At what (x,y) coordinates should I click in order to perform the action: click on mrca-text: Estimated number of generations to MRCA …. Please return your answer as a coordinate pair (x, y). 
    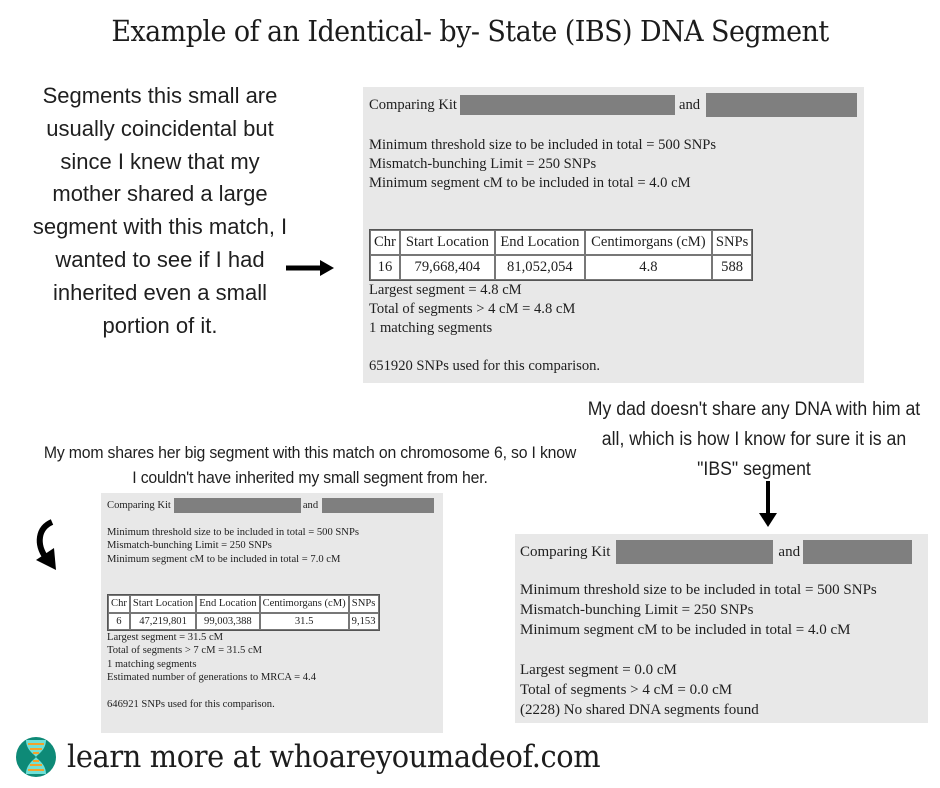
    Looking at the image, I should click on (211, 678).